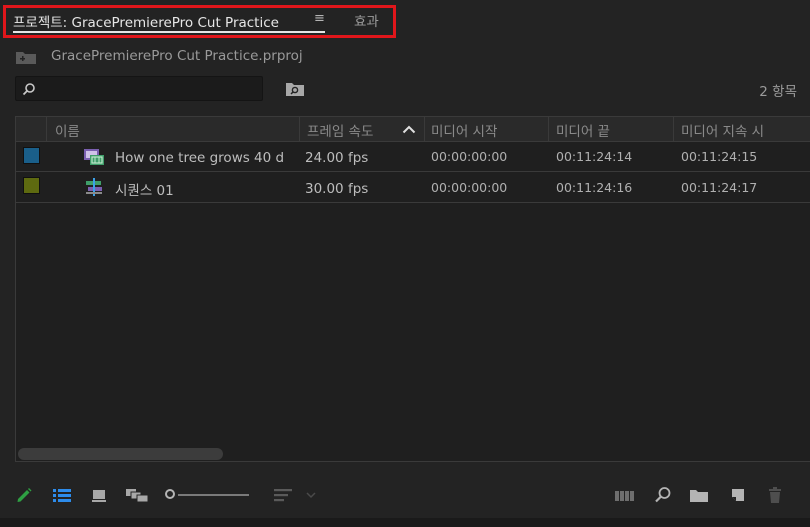 The image size is (810, 527). What do you see at coordinates (295, 89) in the screenshot?
I see `new-search-bin-icon` at bounding box center [295, 89].